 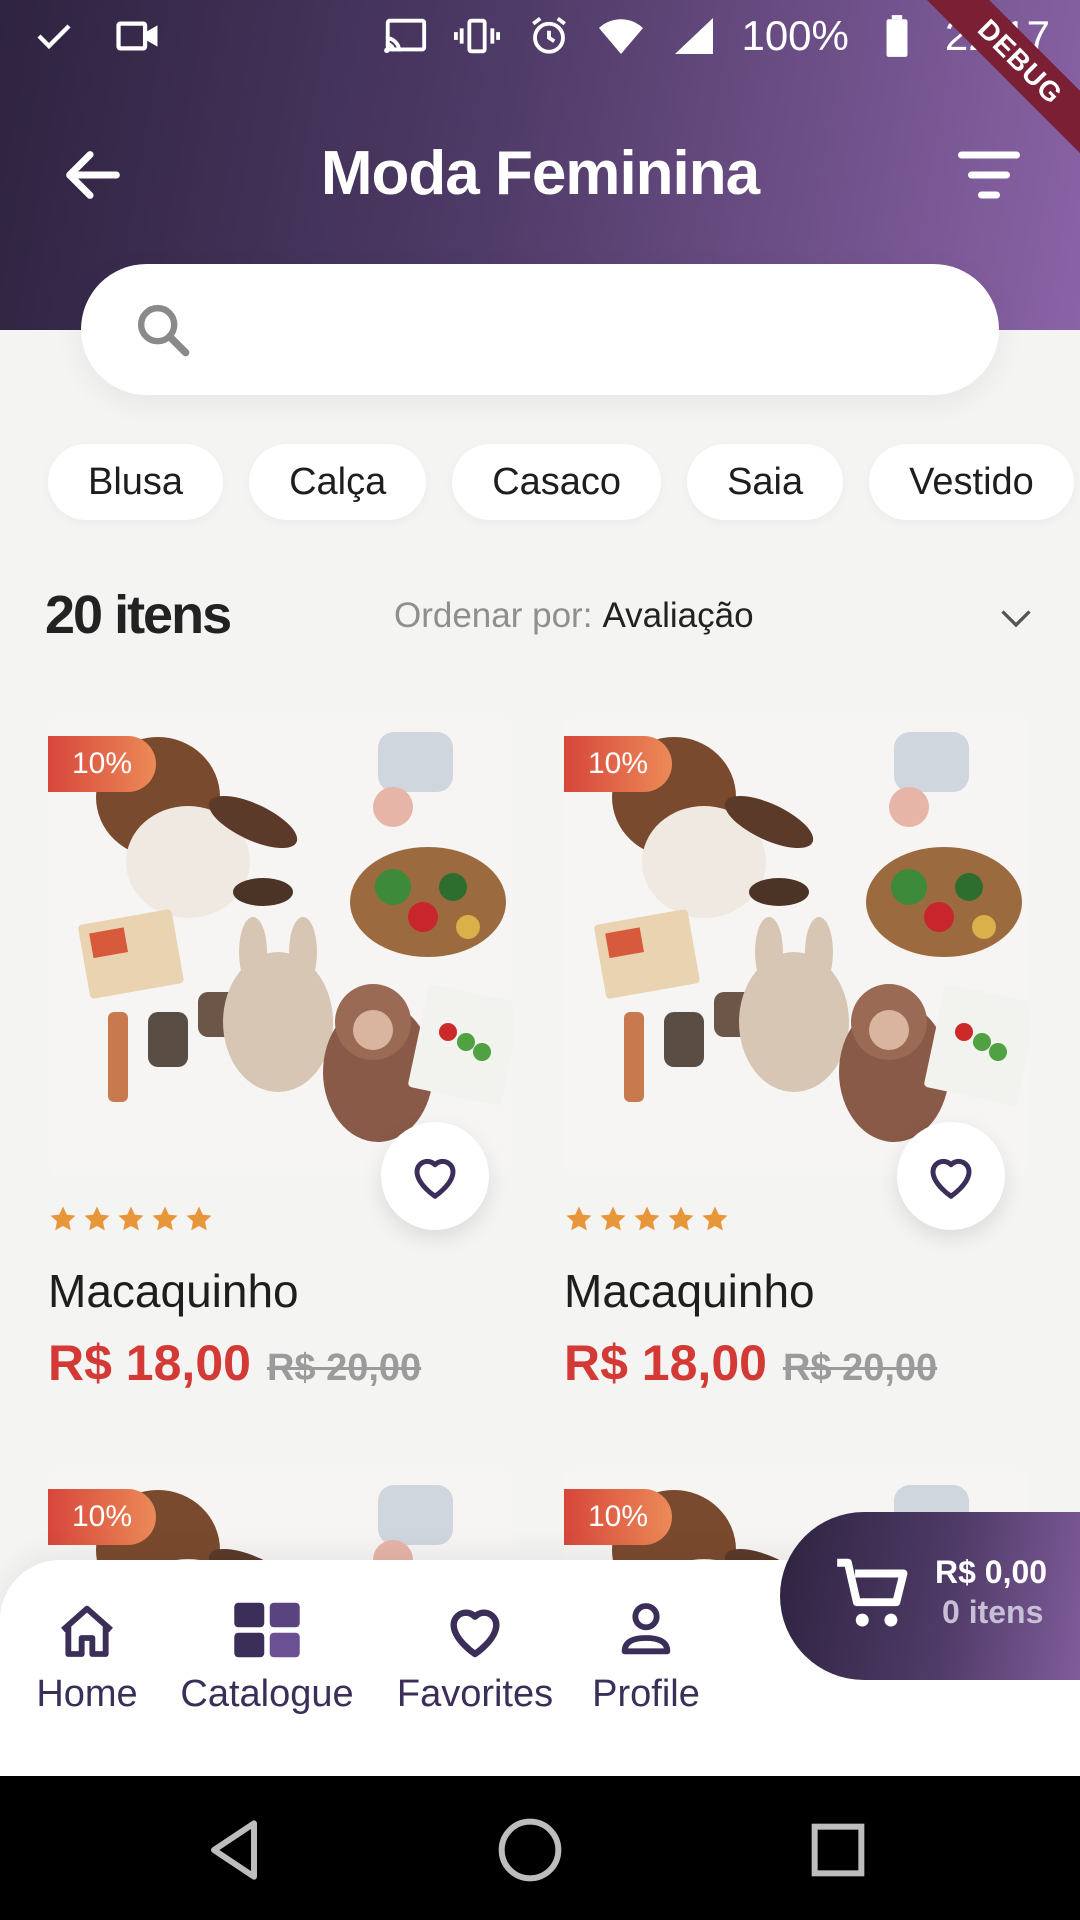 What do you see at coordinates (765, 482) in the screenshot?
I see `chip-saia: Saia` at bounding box center [765, 482].